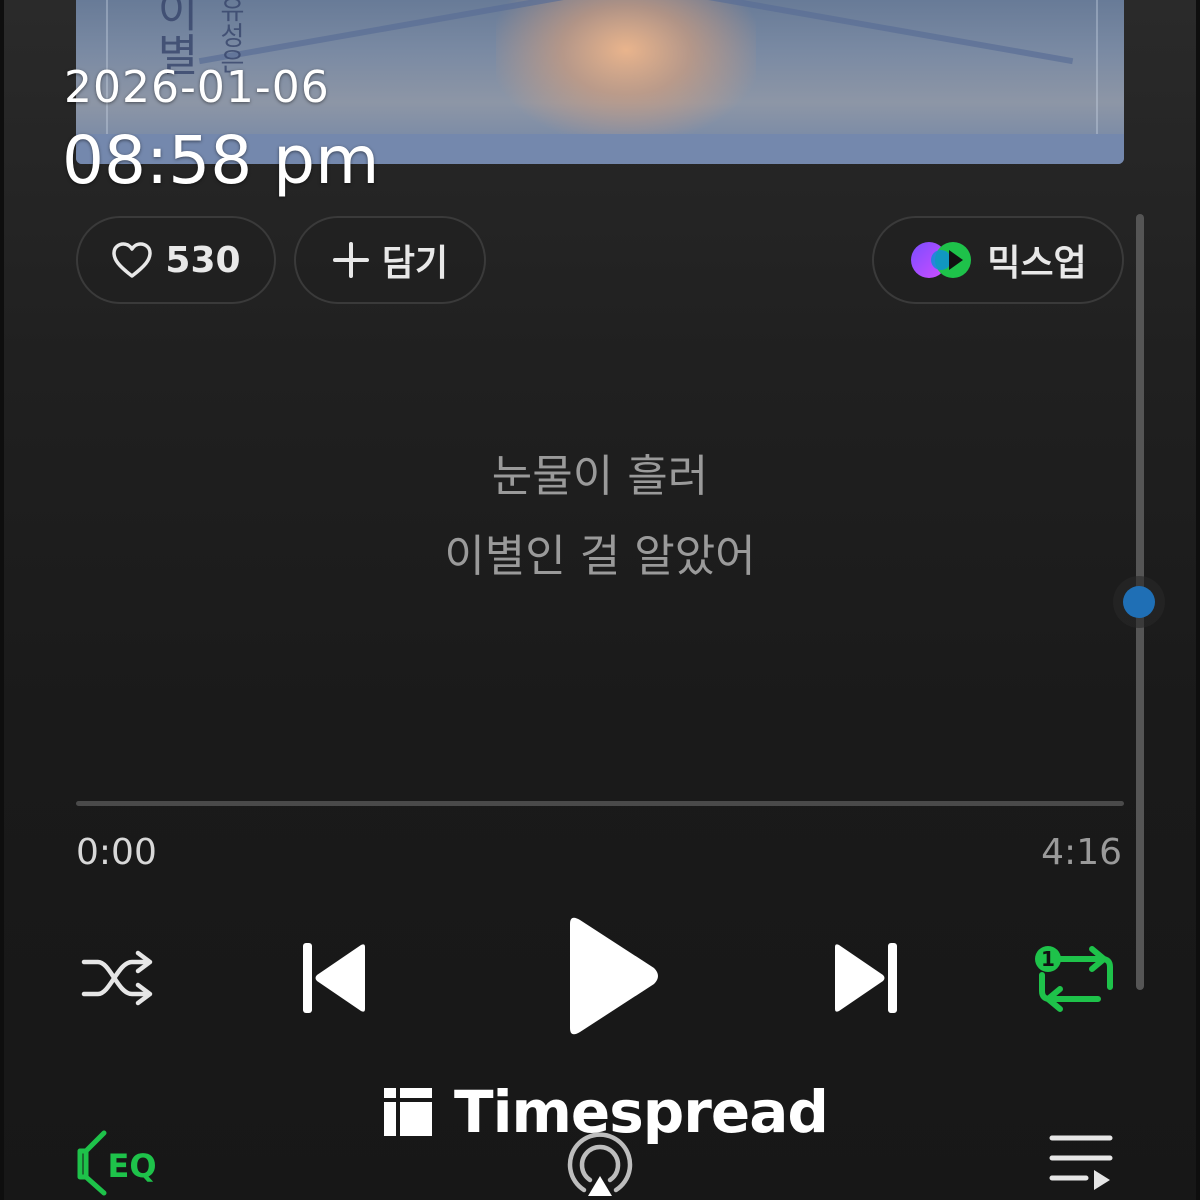  Describe the element at coordinates (131, 1166) in the screenshot. I see `eq-label: EQ` at that location.